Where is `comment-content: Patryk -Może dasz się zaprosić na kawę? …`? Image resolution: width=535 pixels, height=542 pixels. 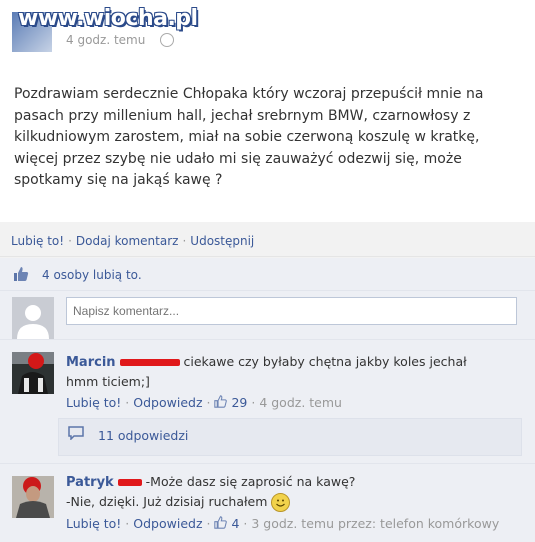 comment-content: Patryk -Może dasz się zaprosić na kawę? … is located at coordinates (293, 501).